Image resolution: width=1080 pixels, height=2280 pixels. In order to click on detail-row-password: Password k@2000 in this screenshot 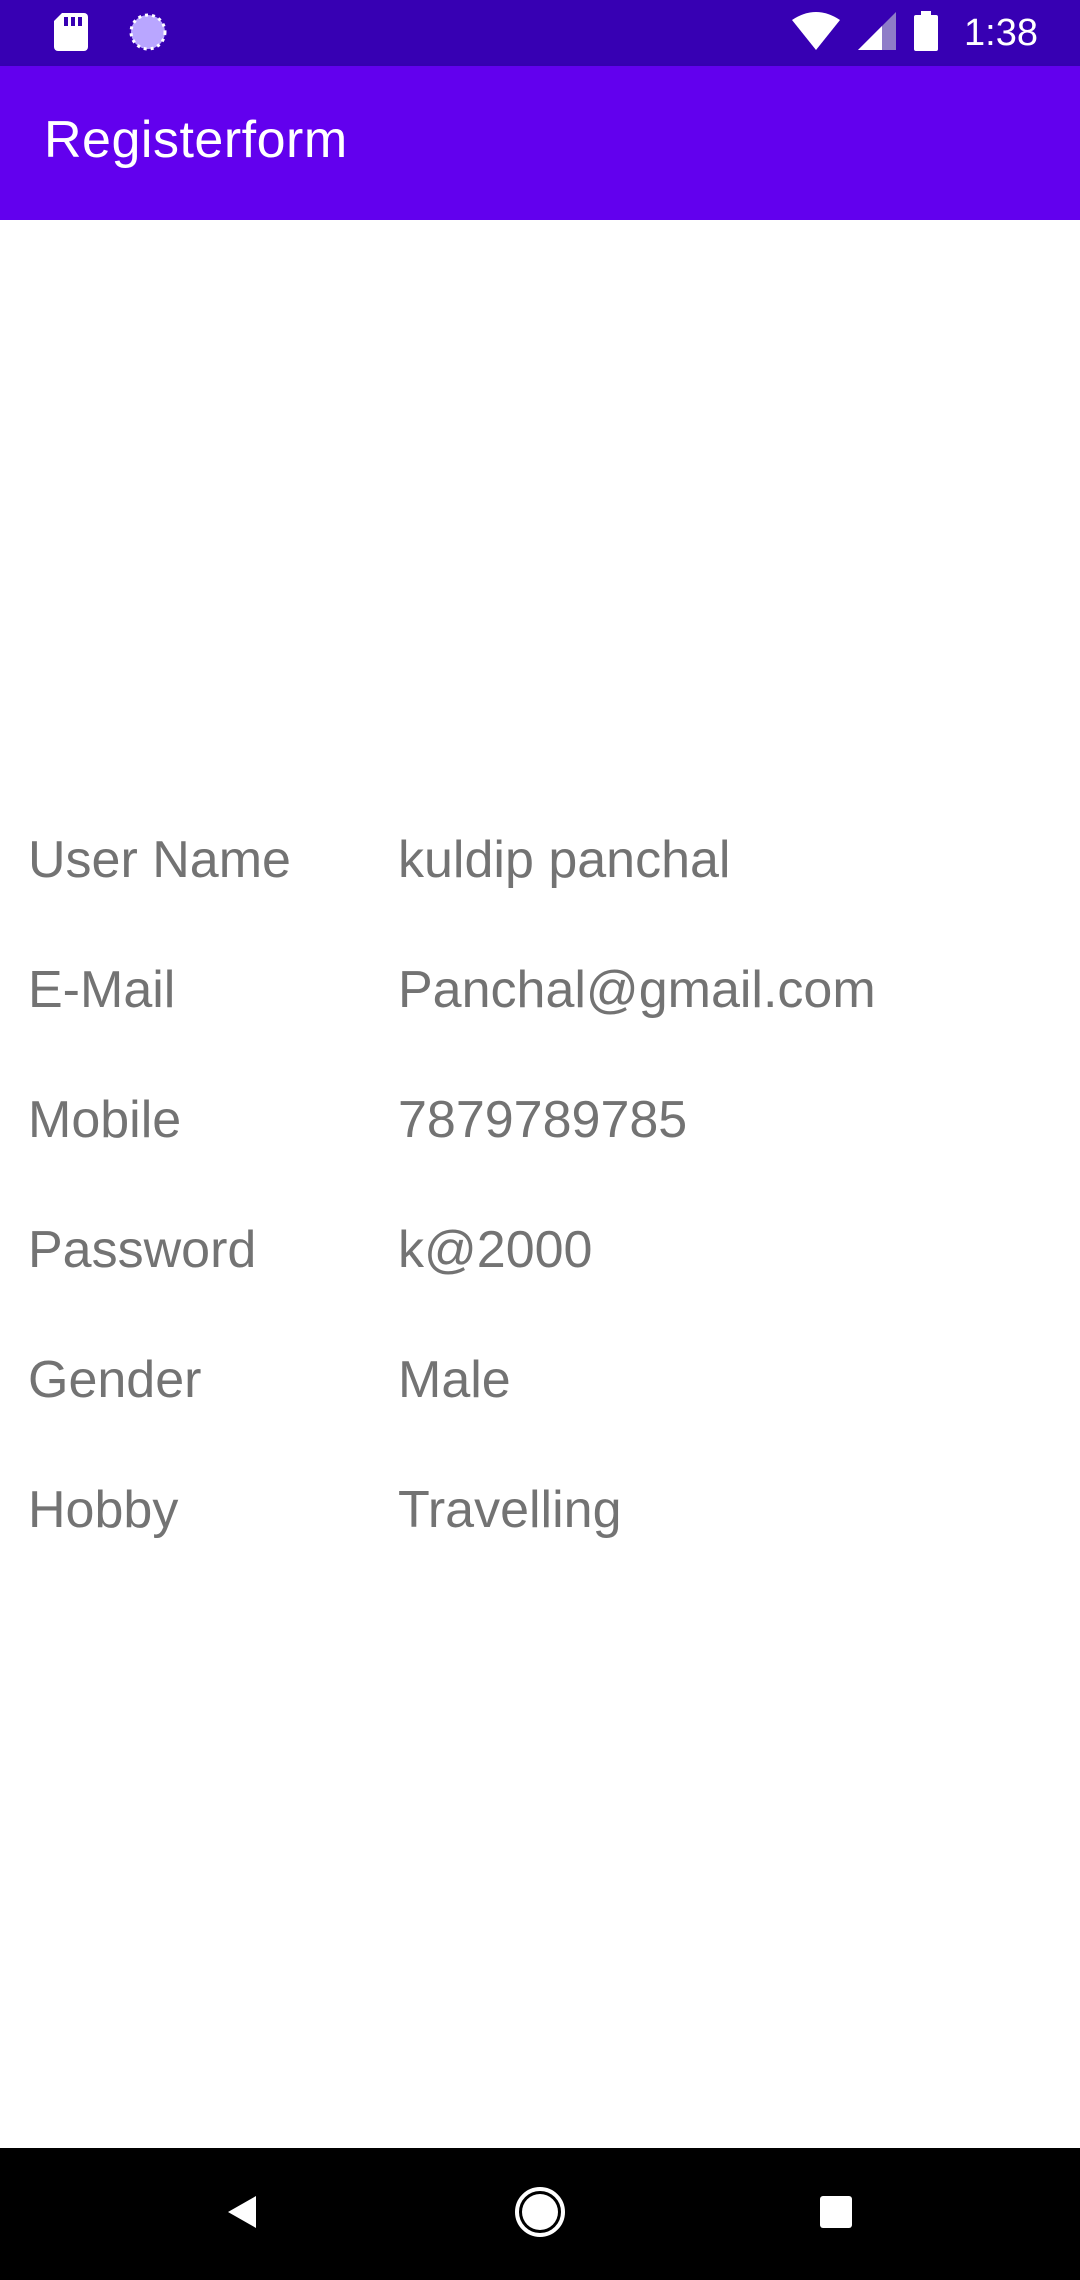, I will do `click(540, 1255)`.